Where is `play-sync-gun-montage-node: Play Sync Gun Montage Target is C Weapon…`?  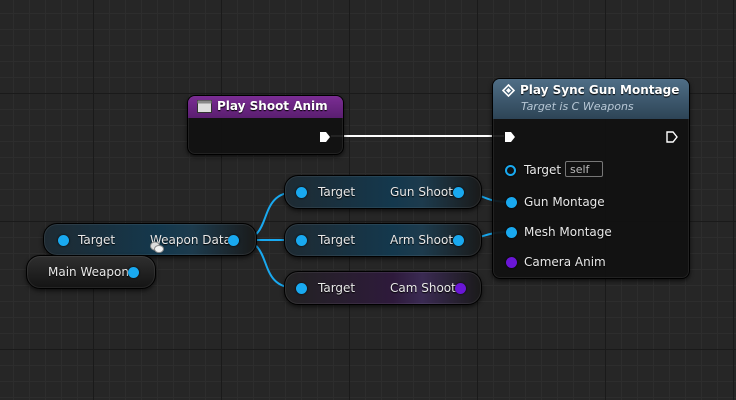
play-sync-gun-montage-node: Play Sync Gun Montage Target is C Weapon… is located at coordinates (591, 178).